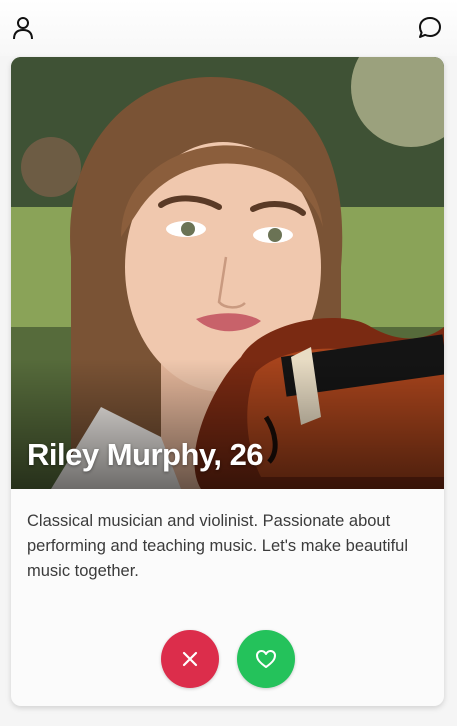 This screenshot has width=457, height=726. I want to click on person-icon, so click(23, 28).